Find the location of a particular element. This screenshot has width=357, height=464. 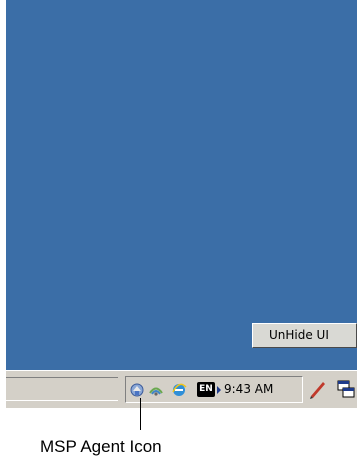

taskbar: EN 9:43 AM is located at coordinates (181, 389).